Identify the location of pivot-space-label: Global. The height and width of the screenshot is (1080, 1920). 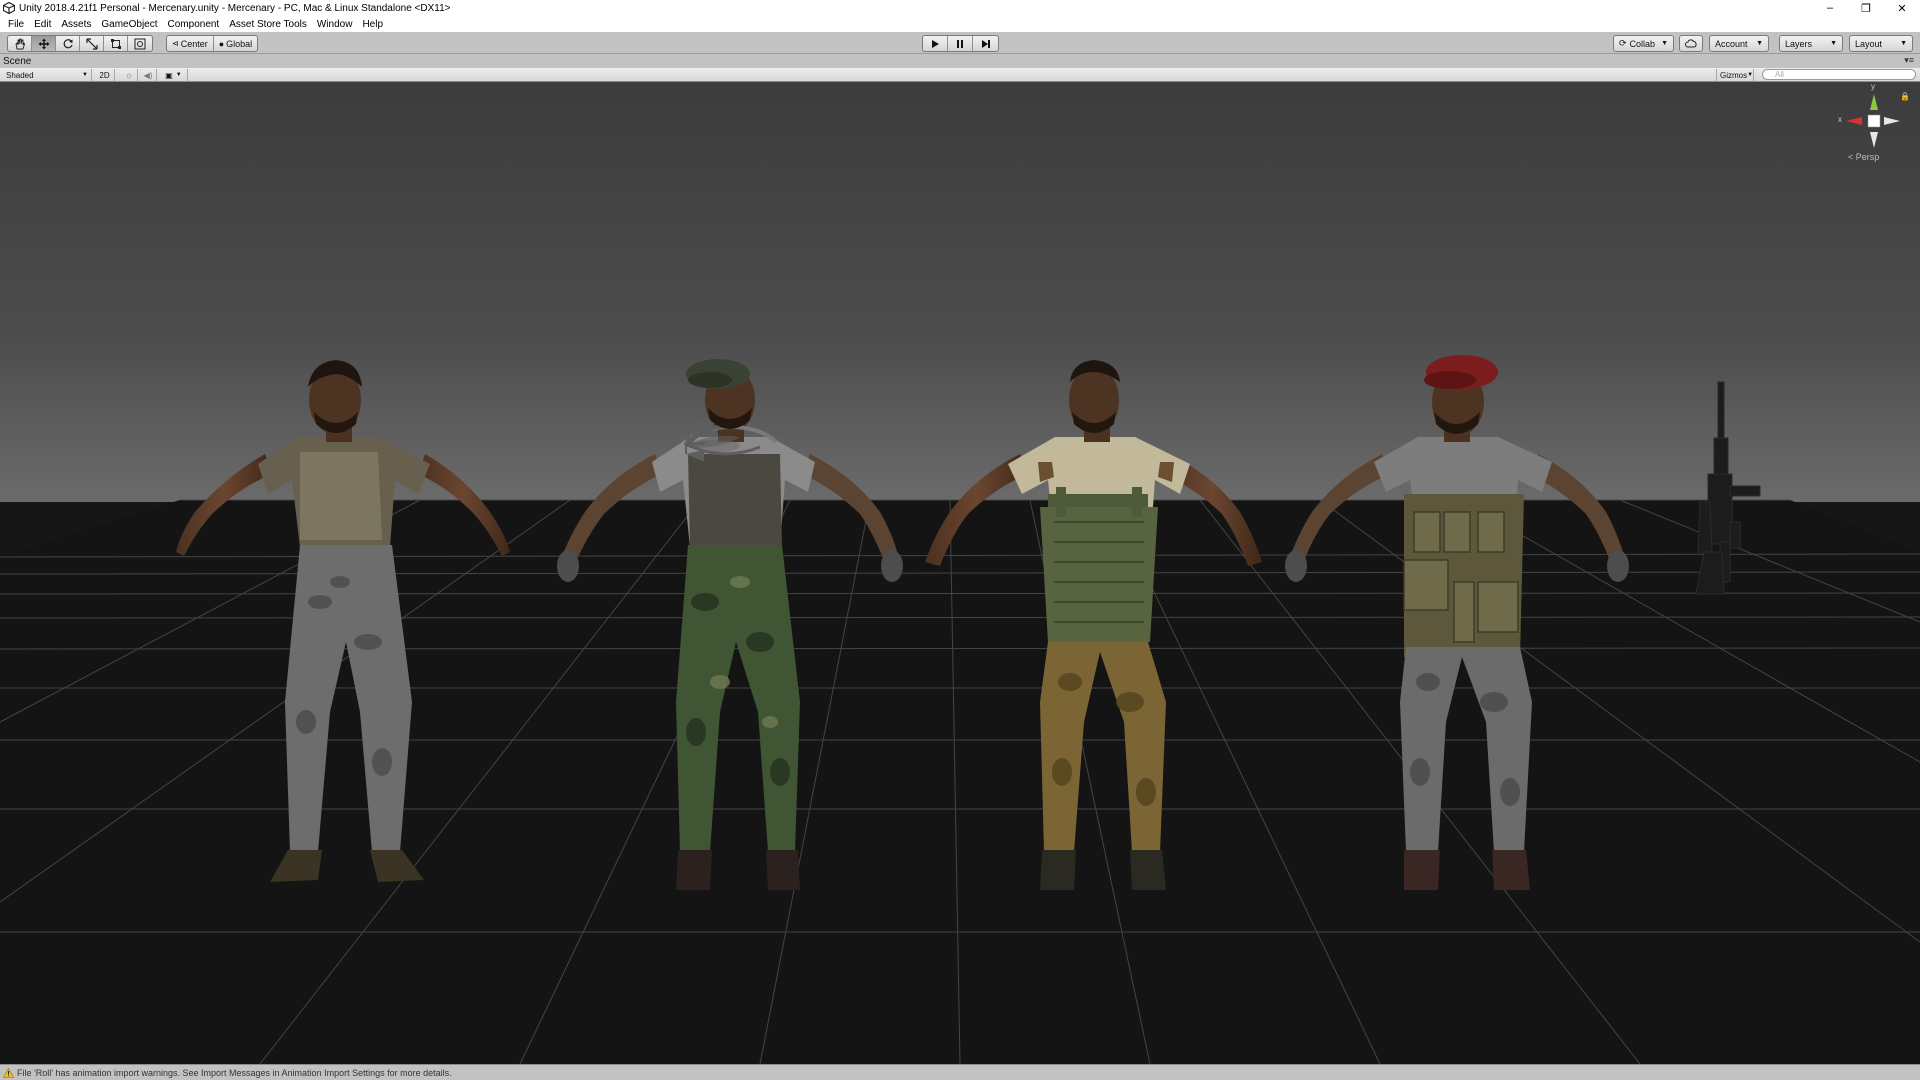
(239, 43).